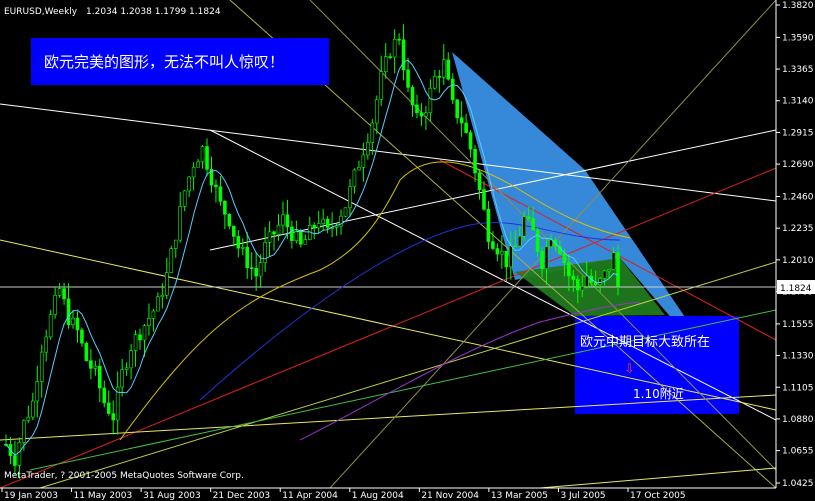 Image resolution: width=815 pixels, height=501 pixels. I want to click on target-level-text: 1.10附近, so click(658, 394).